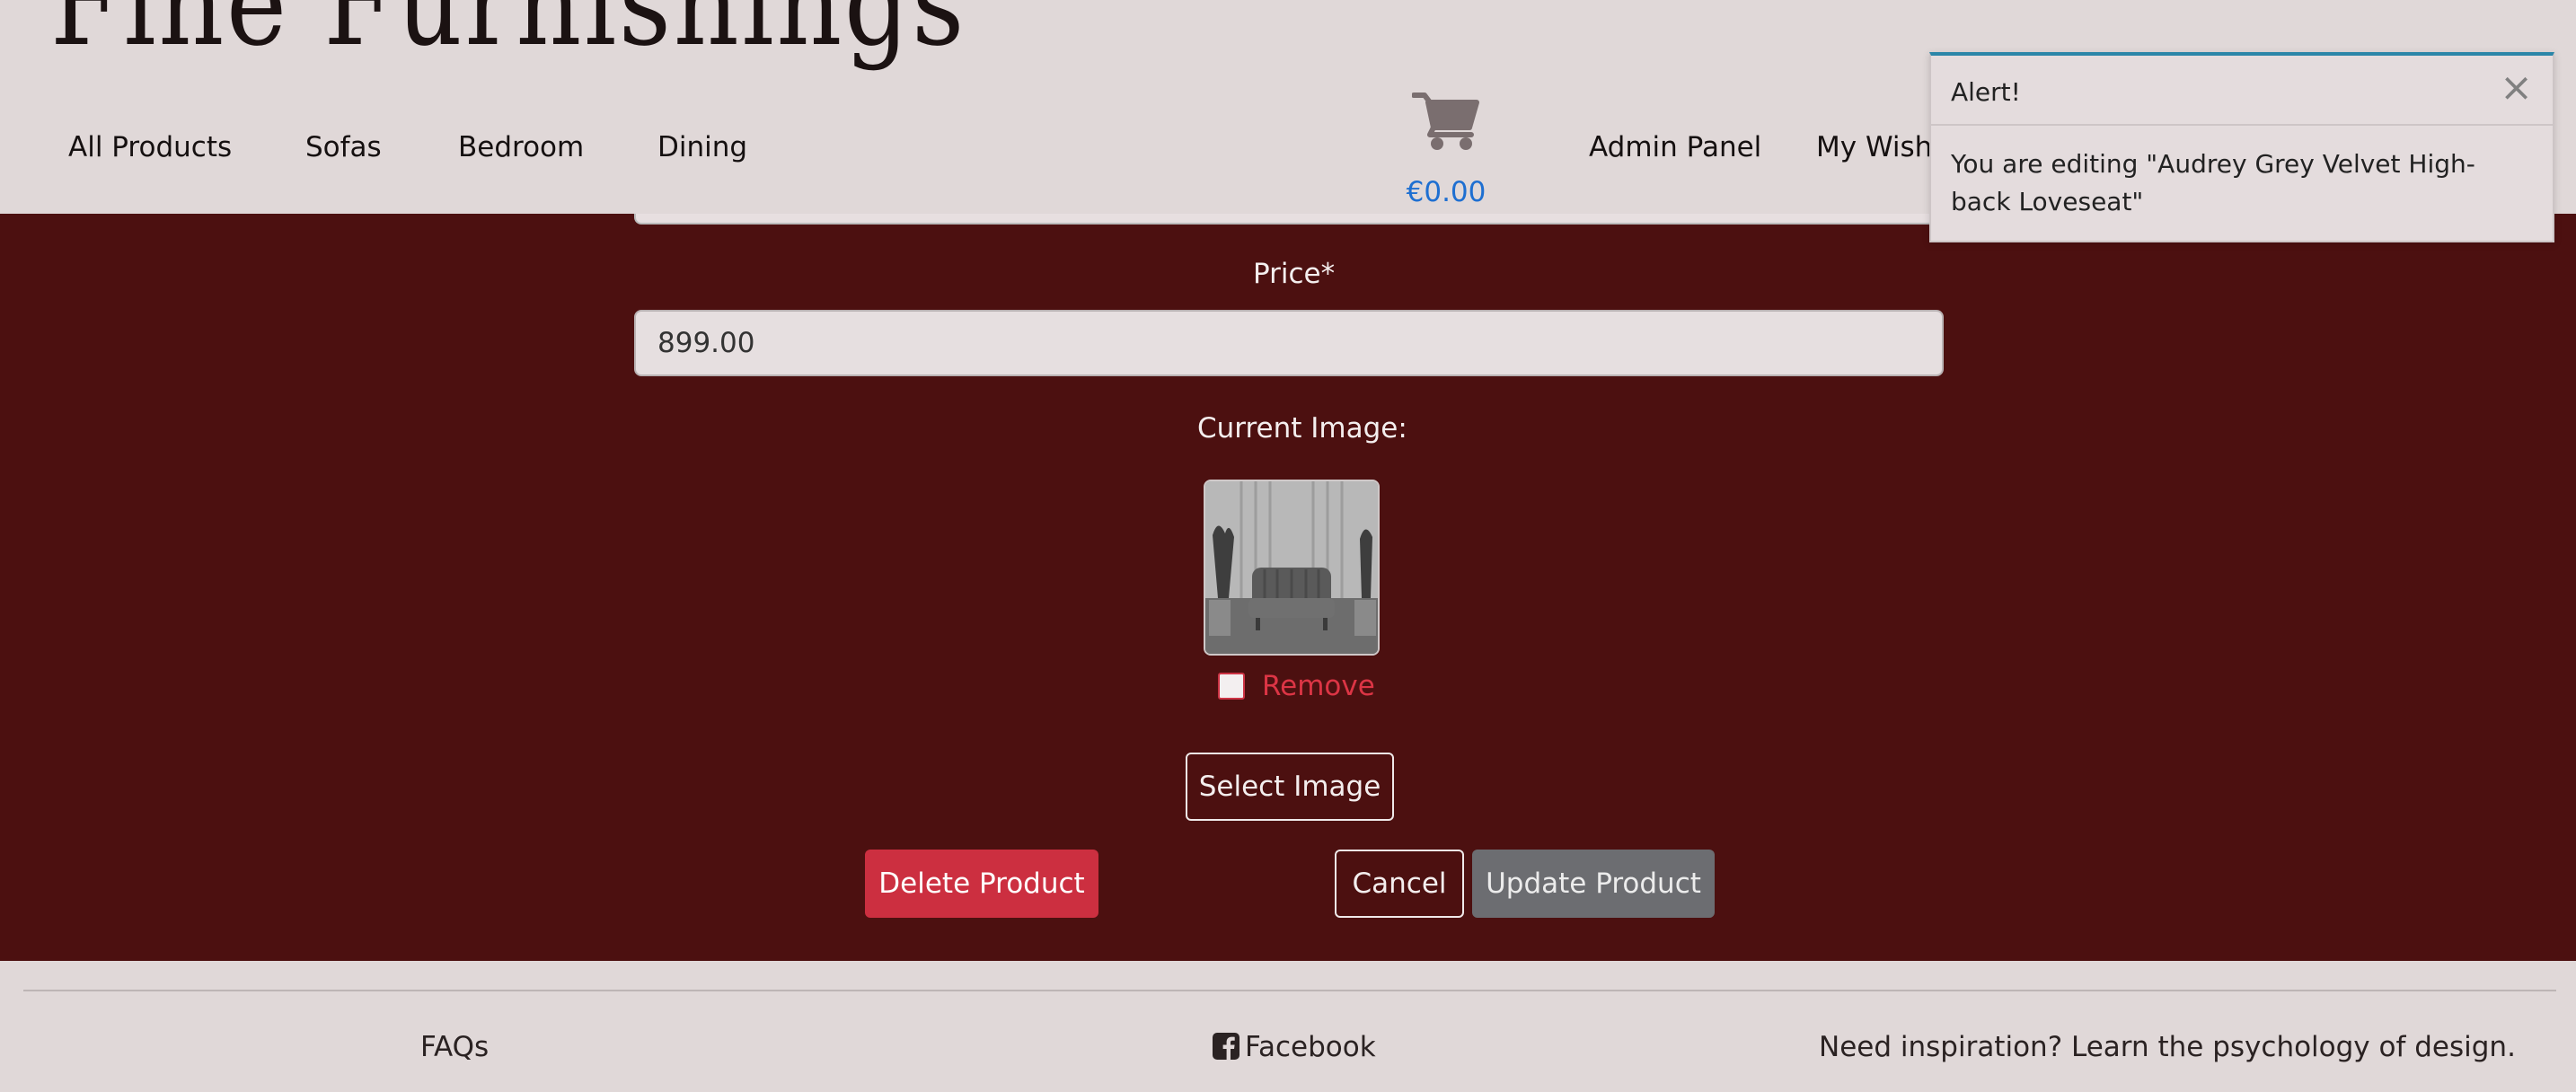 The width and height of the screenshot is (2576, 1092). What do you see at coordinates (1292, 568) in the screenshot?
I see `current-product-image` at bounding box center [1292, 568].